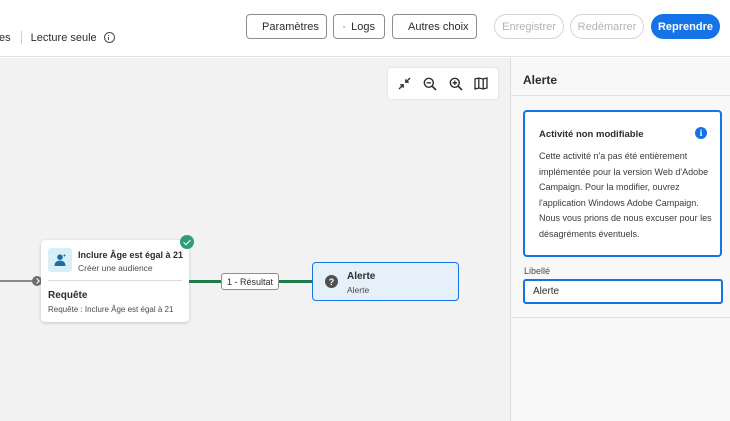 The image size is (730, 421). Describe the element at coordinates (685, 26) in the screenshot. I see `reprendre-button: Reprendre` at that location.